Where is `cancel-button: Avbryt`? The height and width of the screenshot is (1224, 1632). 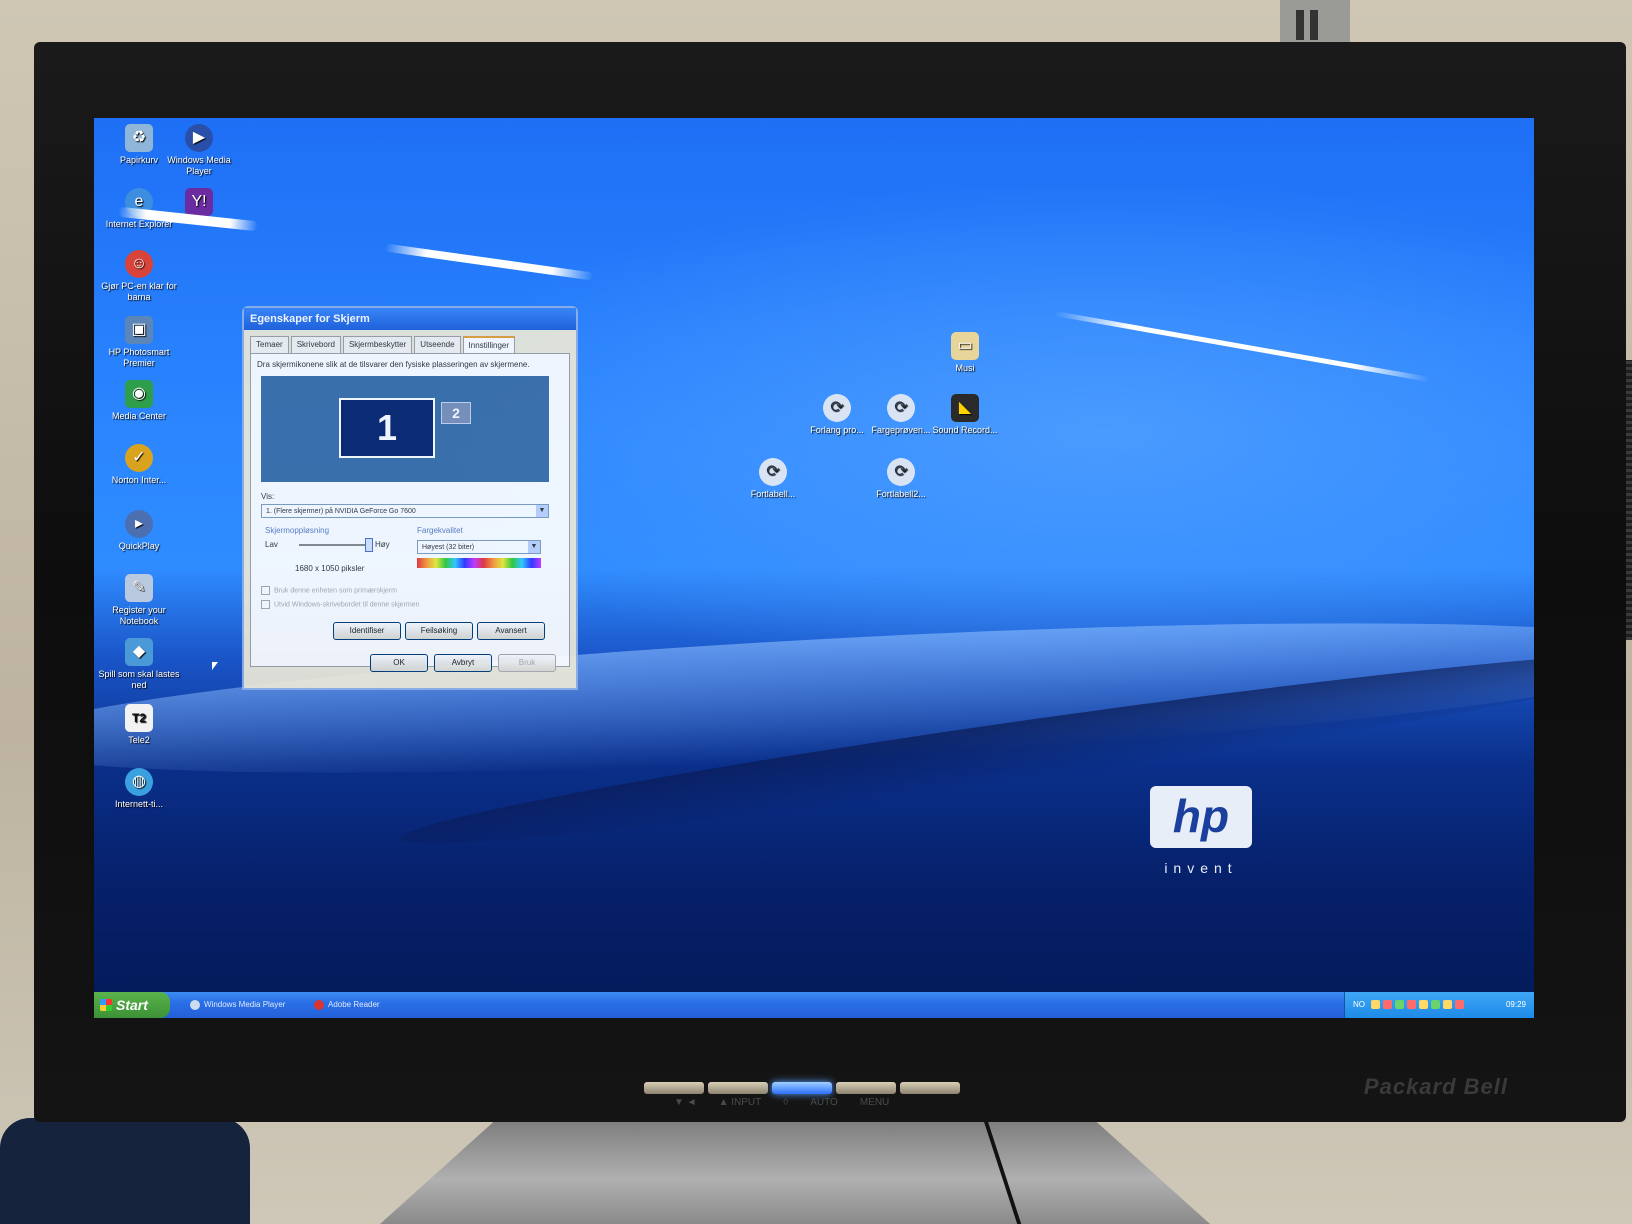
cancel-button: Avbryt is located at coordinates (463, 663).